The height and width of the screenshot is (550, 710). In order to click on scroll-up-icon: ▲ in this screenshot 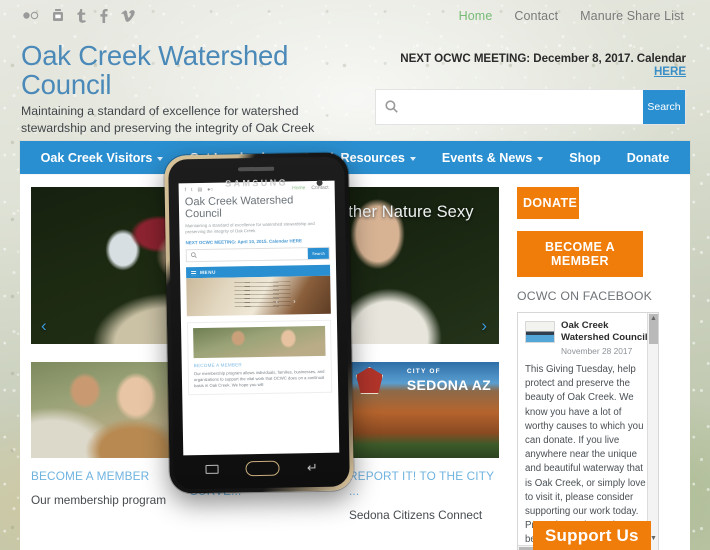, I will do `click(653, 318)`.